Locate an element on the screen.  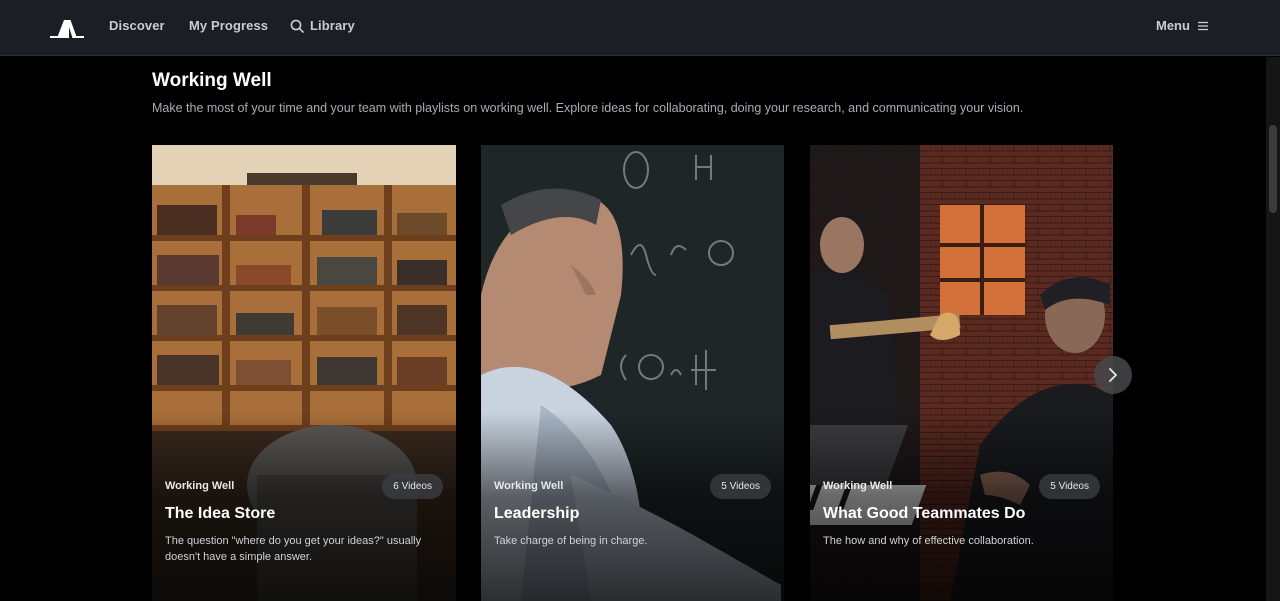
nav-library-link: Library is located at coordinates (322, 25).